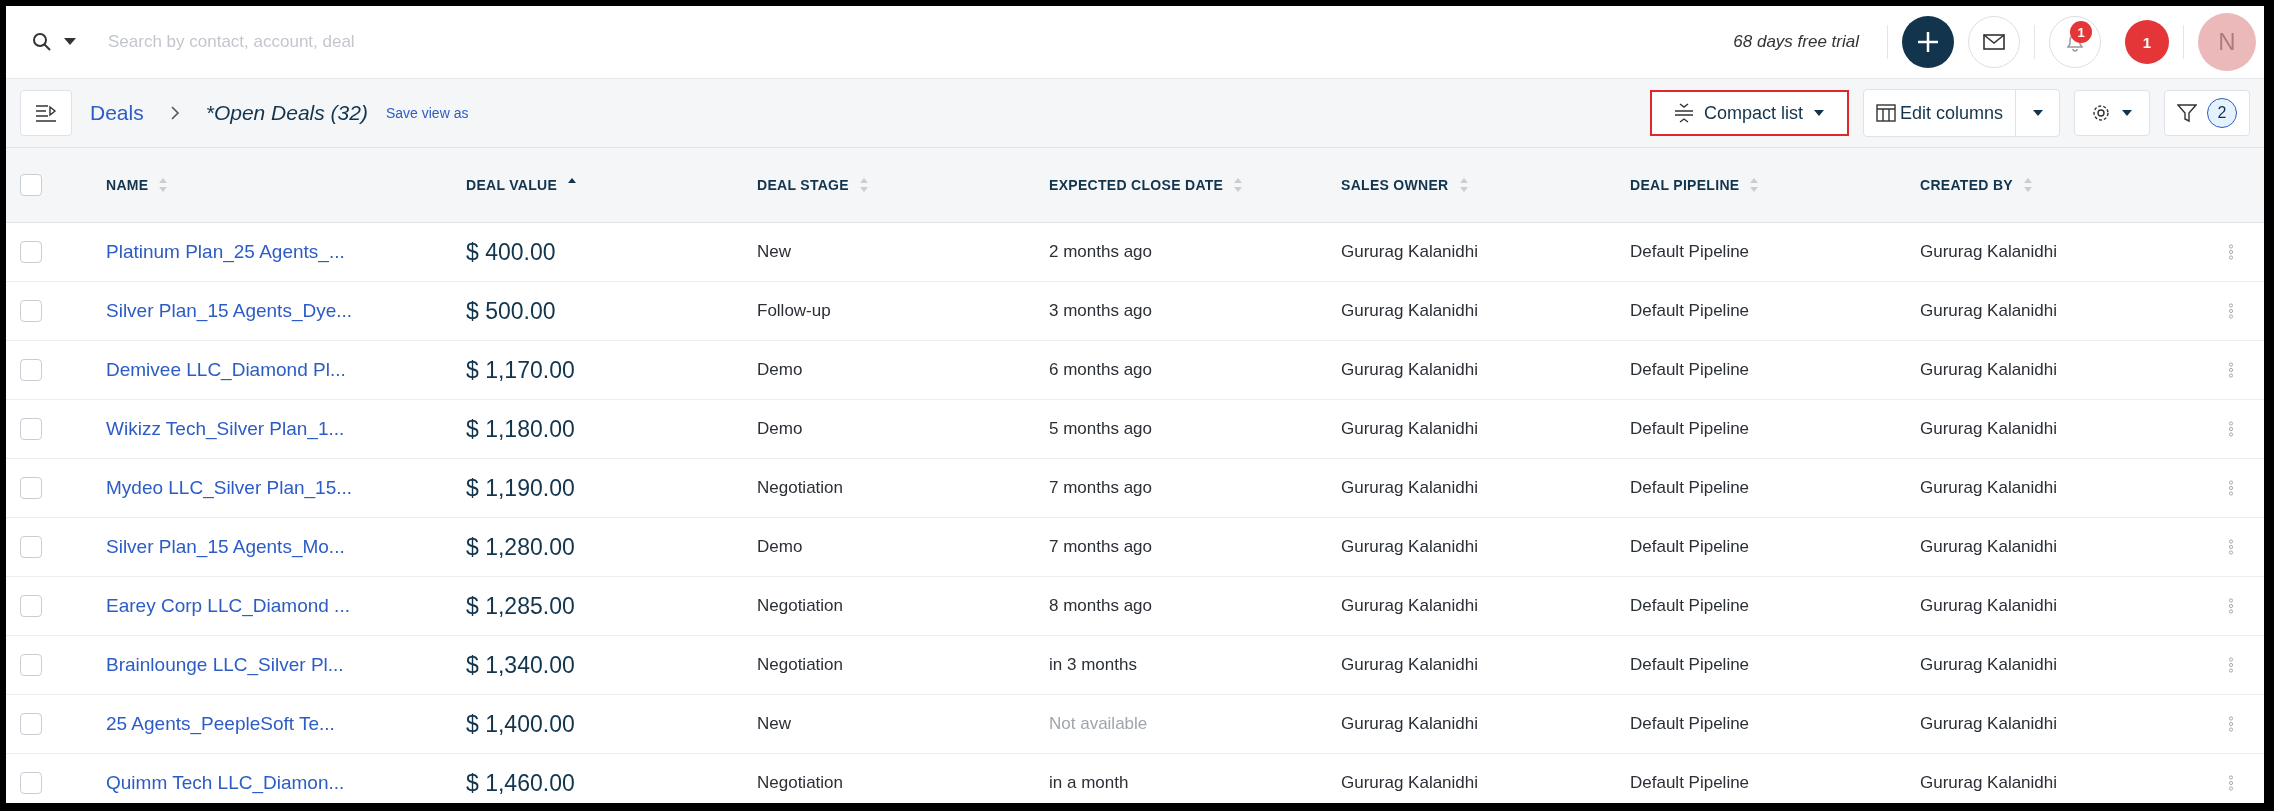 The height and width of the screenshot is (811, 2274). What do you see at coordinates (511, 251) in the screenshot?
I see `deal-value-cell: $ 400.00` at bounding box center [511, 251].